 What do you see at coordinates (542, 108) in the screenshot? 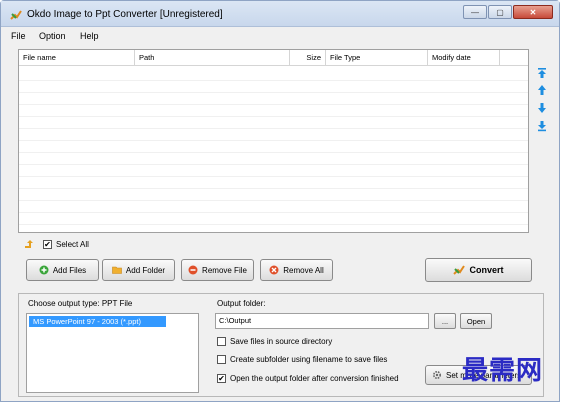
I see `move-down-icon` at bounding box center [542, 108].